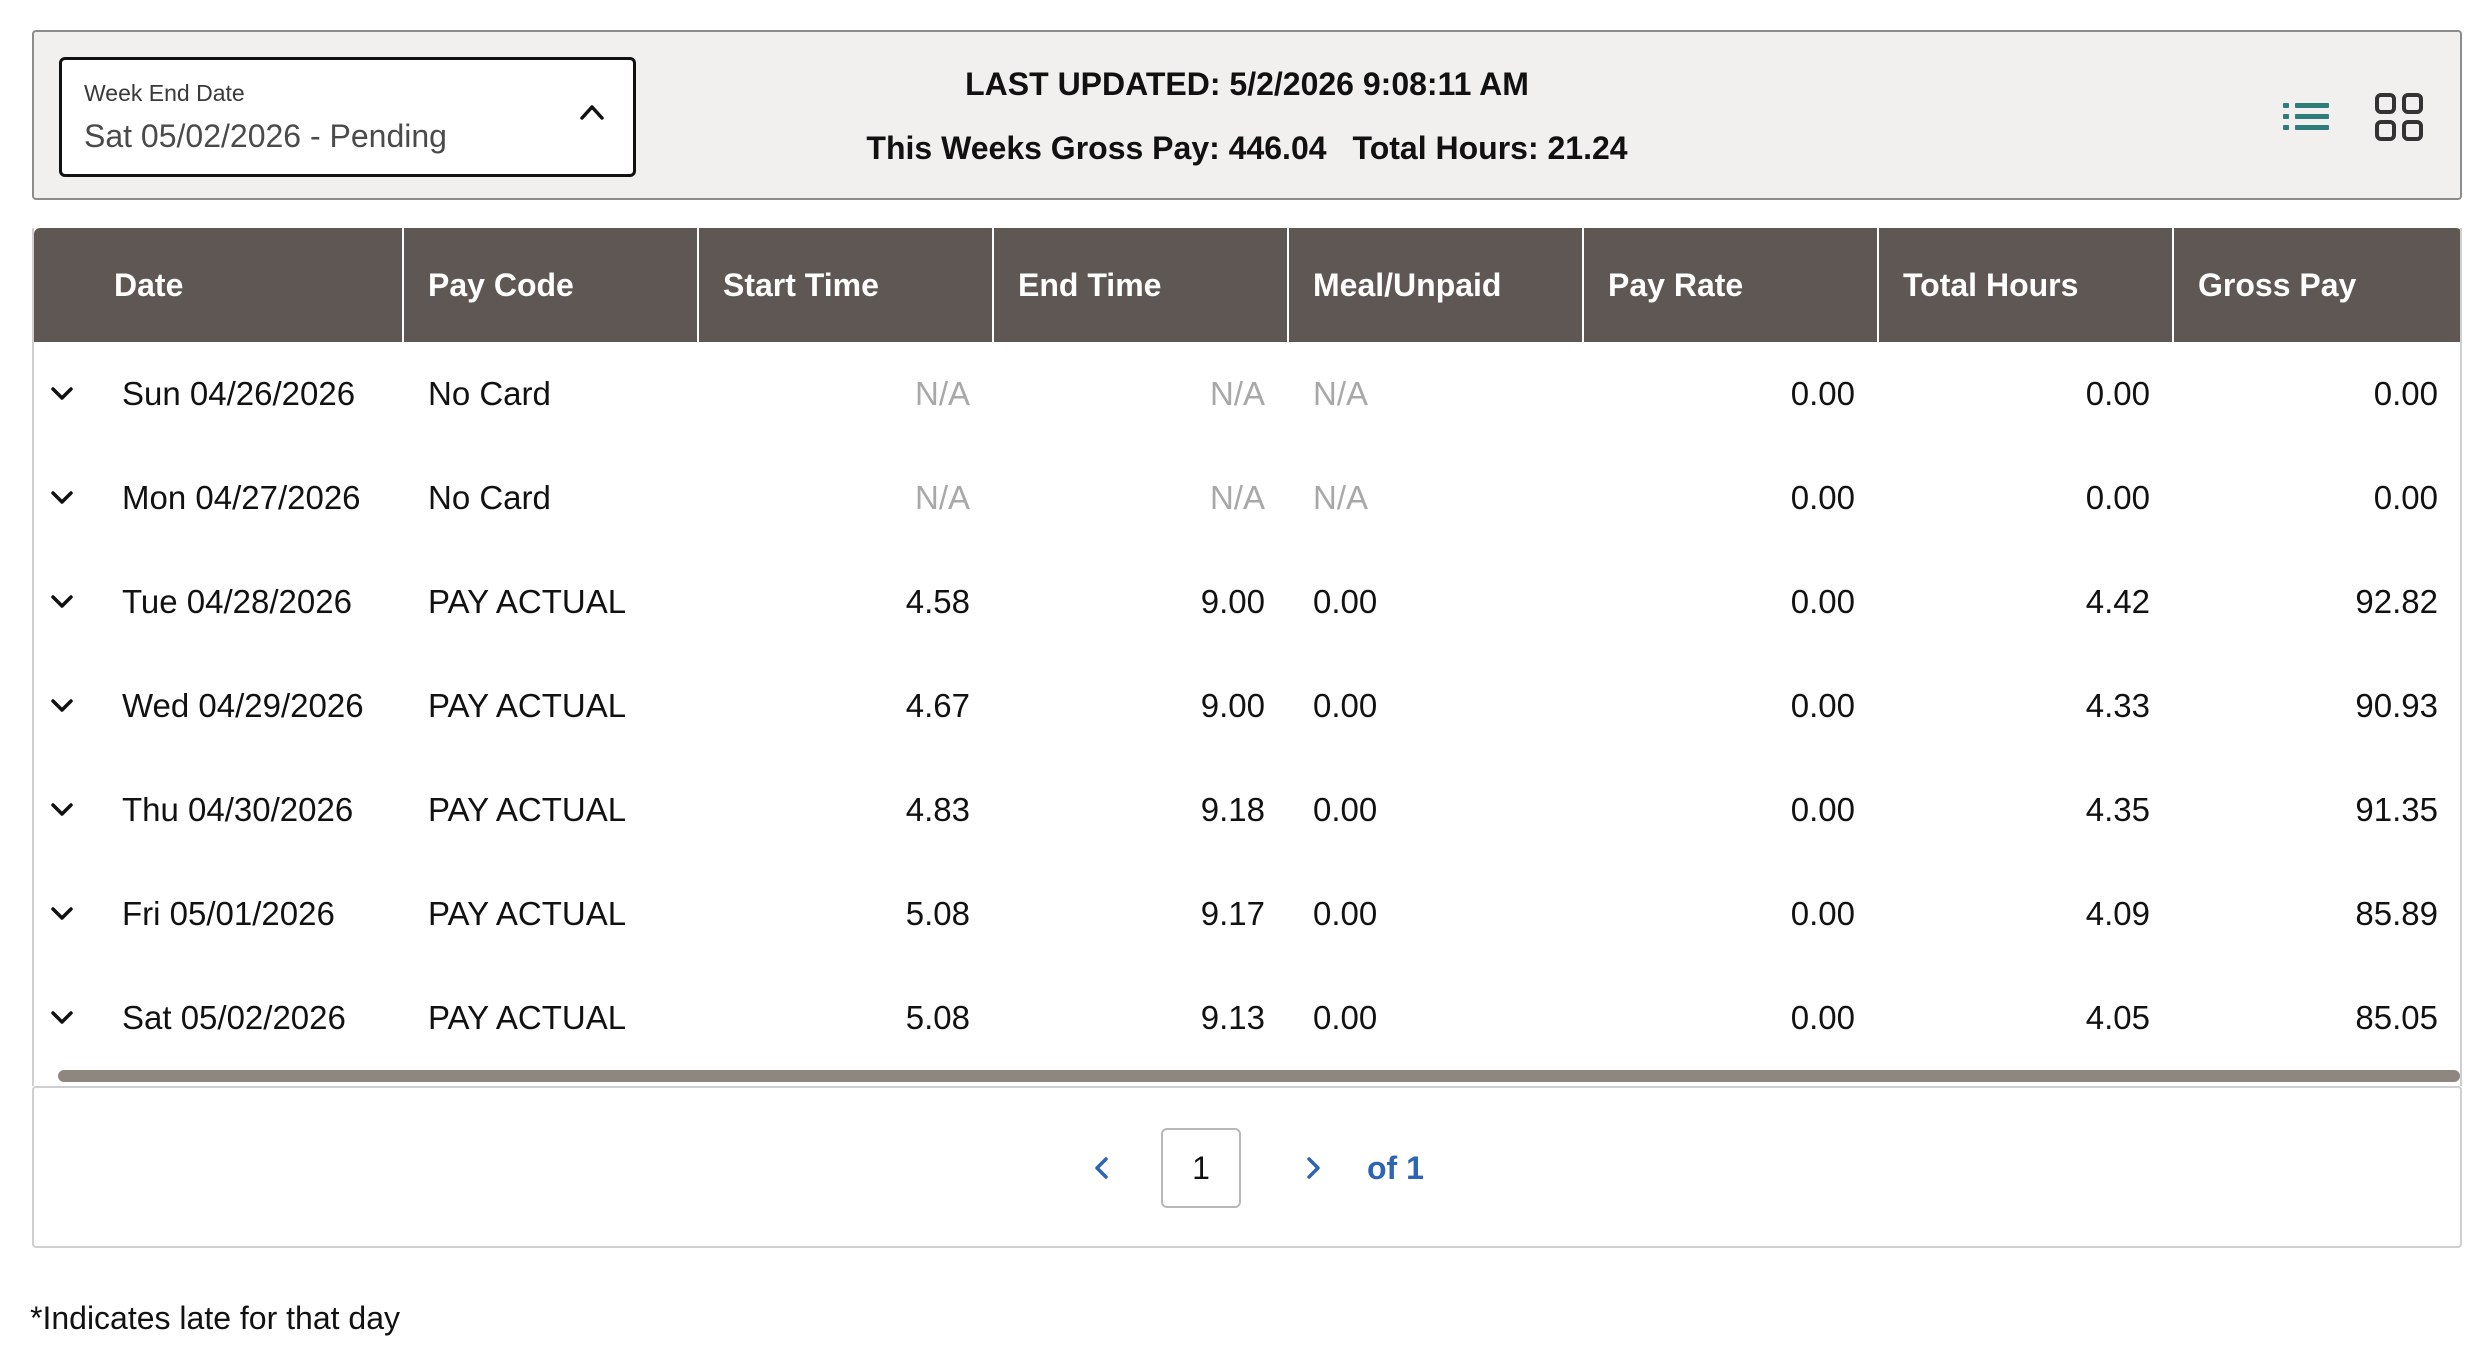  What do you see at coordinates (2396, 1017) in the screenshot?
I see `cell-gross-pay: 85.05` at bounding box center [2396, 1017].